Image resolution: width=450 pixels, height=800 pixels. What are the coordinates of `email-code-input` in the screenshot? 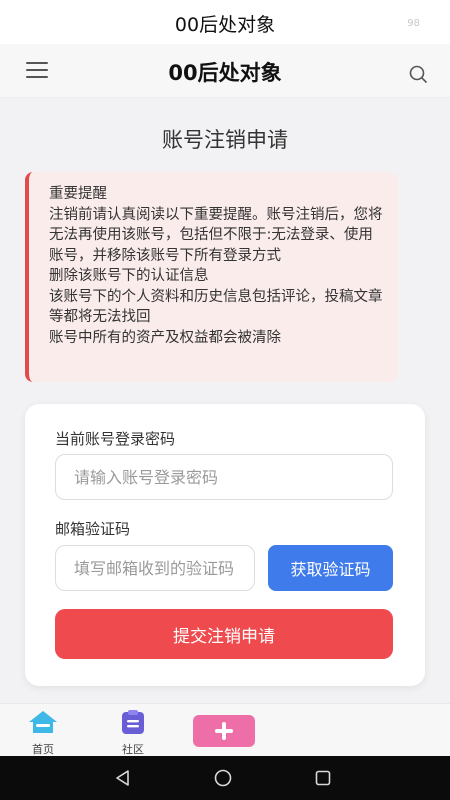 It's located at (155, 568).